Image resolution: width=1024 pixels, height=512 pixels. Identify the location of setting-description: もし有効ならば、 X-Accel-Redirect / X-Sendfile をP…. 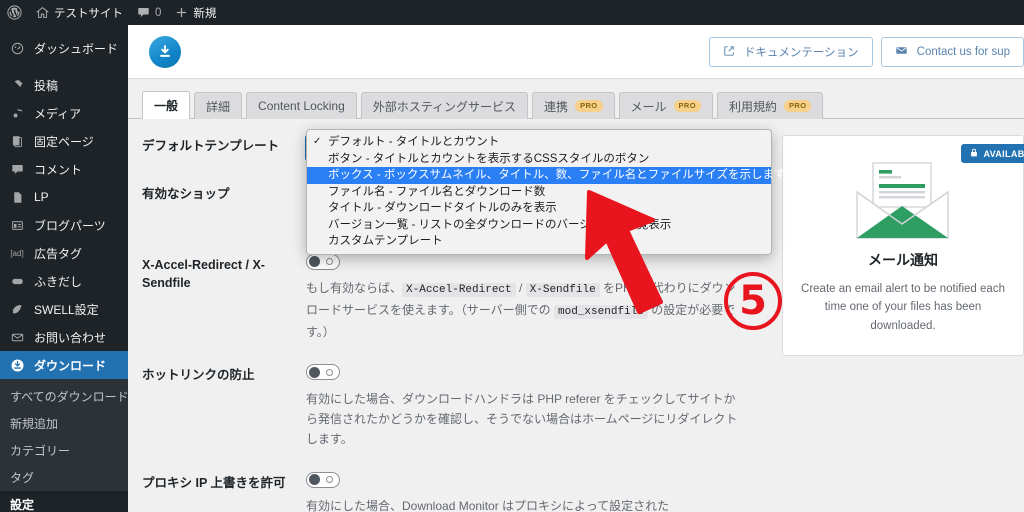
(526, 310).